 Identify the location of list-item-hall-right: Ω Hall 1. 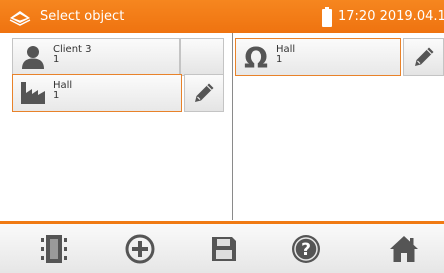
(318, 57).